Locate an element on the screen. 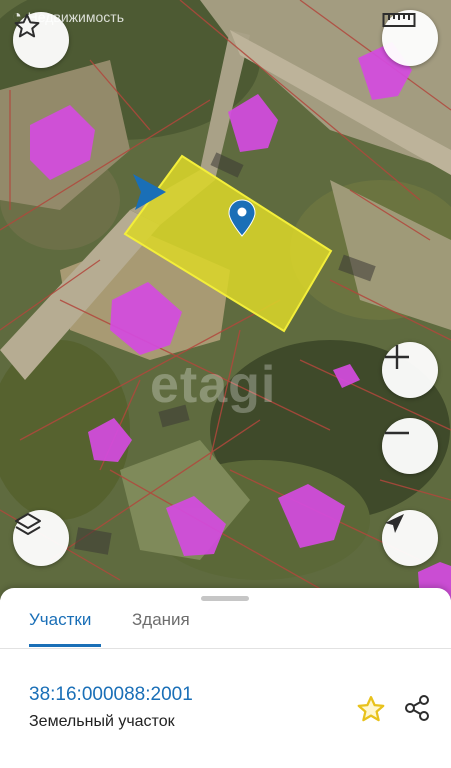 The width and height of the screenshot is (451, 768). star-icon is located at coordinates (371, 709).